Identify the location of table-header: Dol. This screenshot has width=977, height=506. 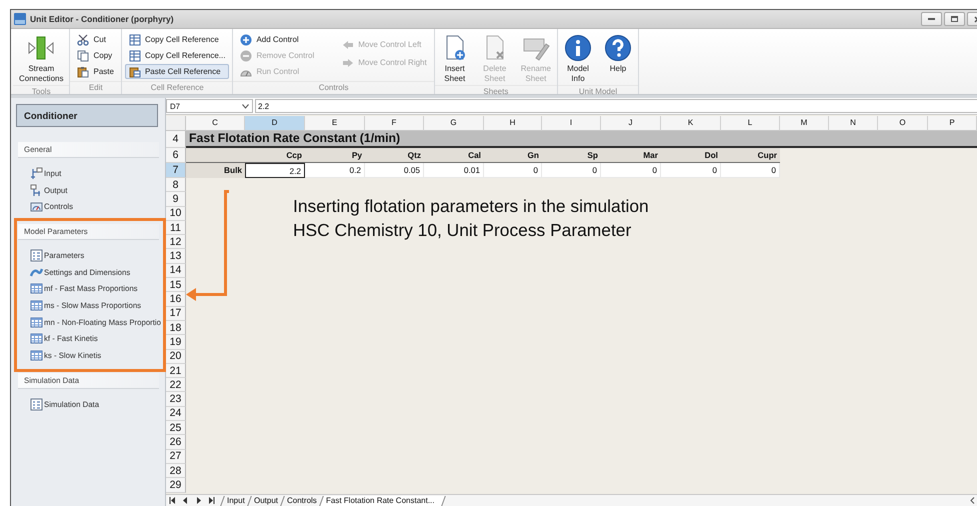
(691, 155).